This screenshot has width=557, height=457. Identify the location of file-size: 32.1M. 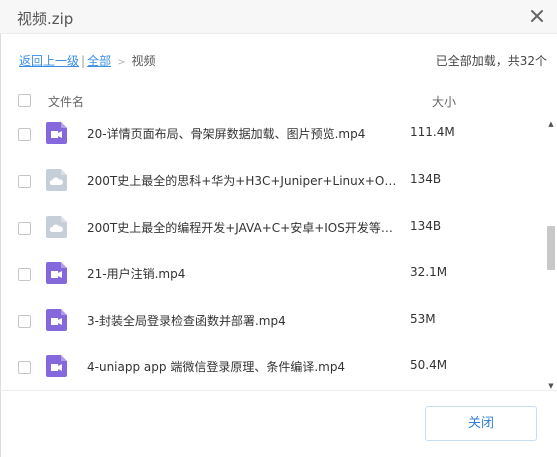
(429, 272).